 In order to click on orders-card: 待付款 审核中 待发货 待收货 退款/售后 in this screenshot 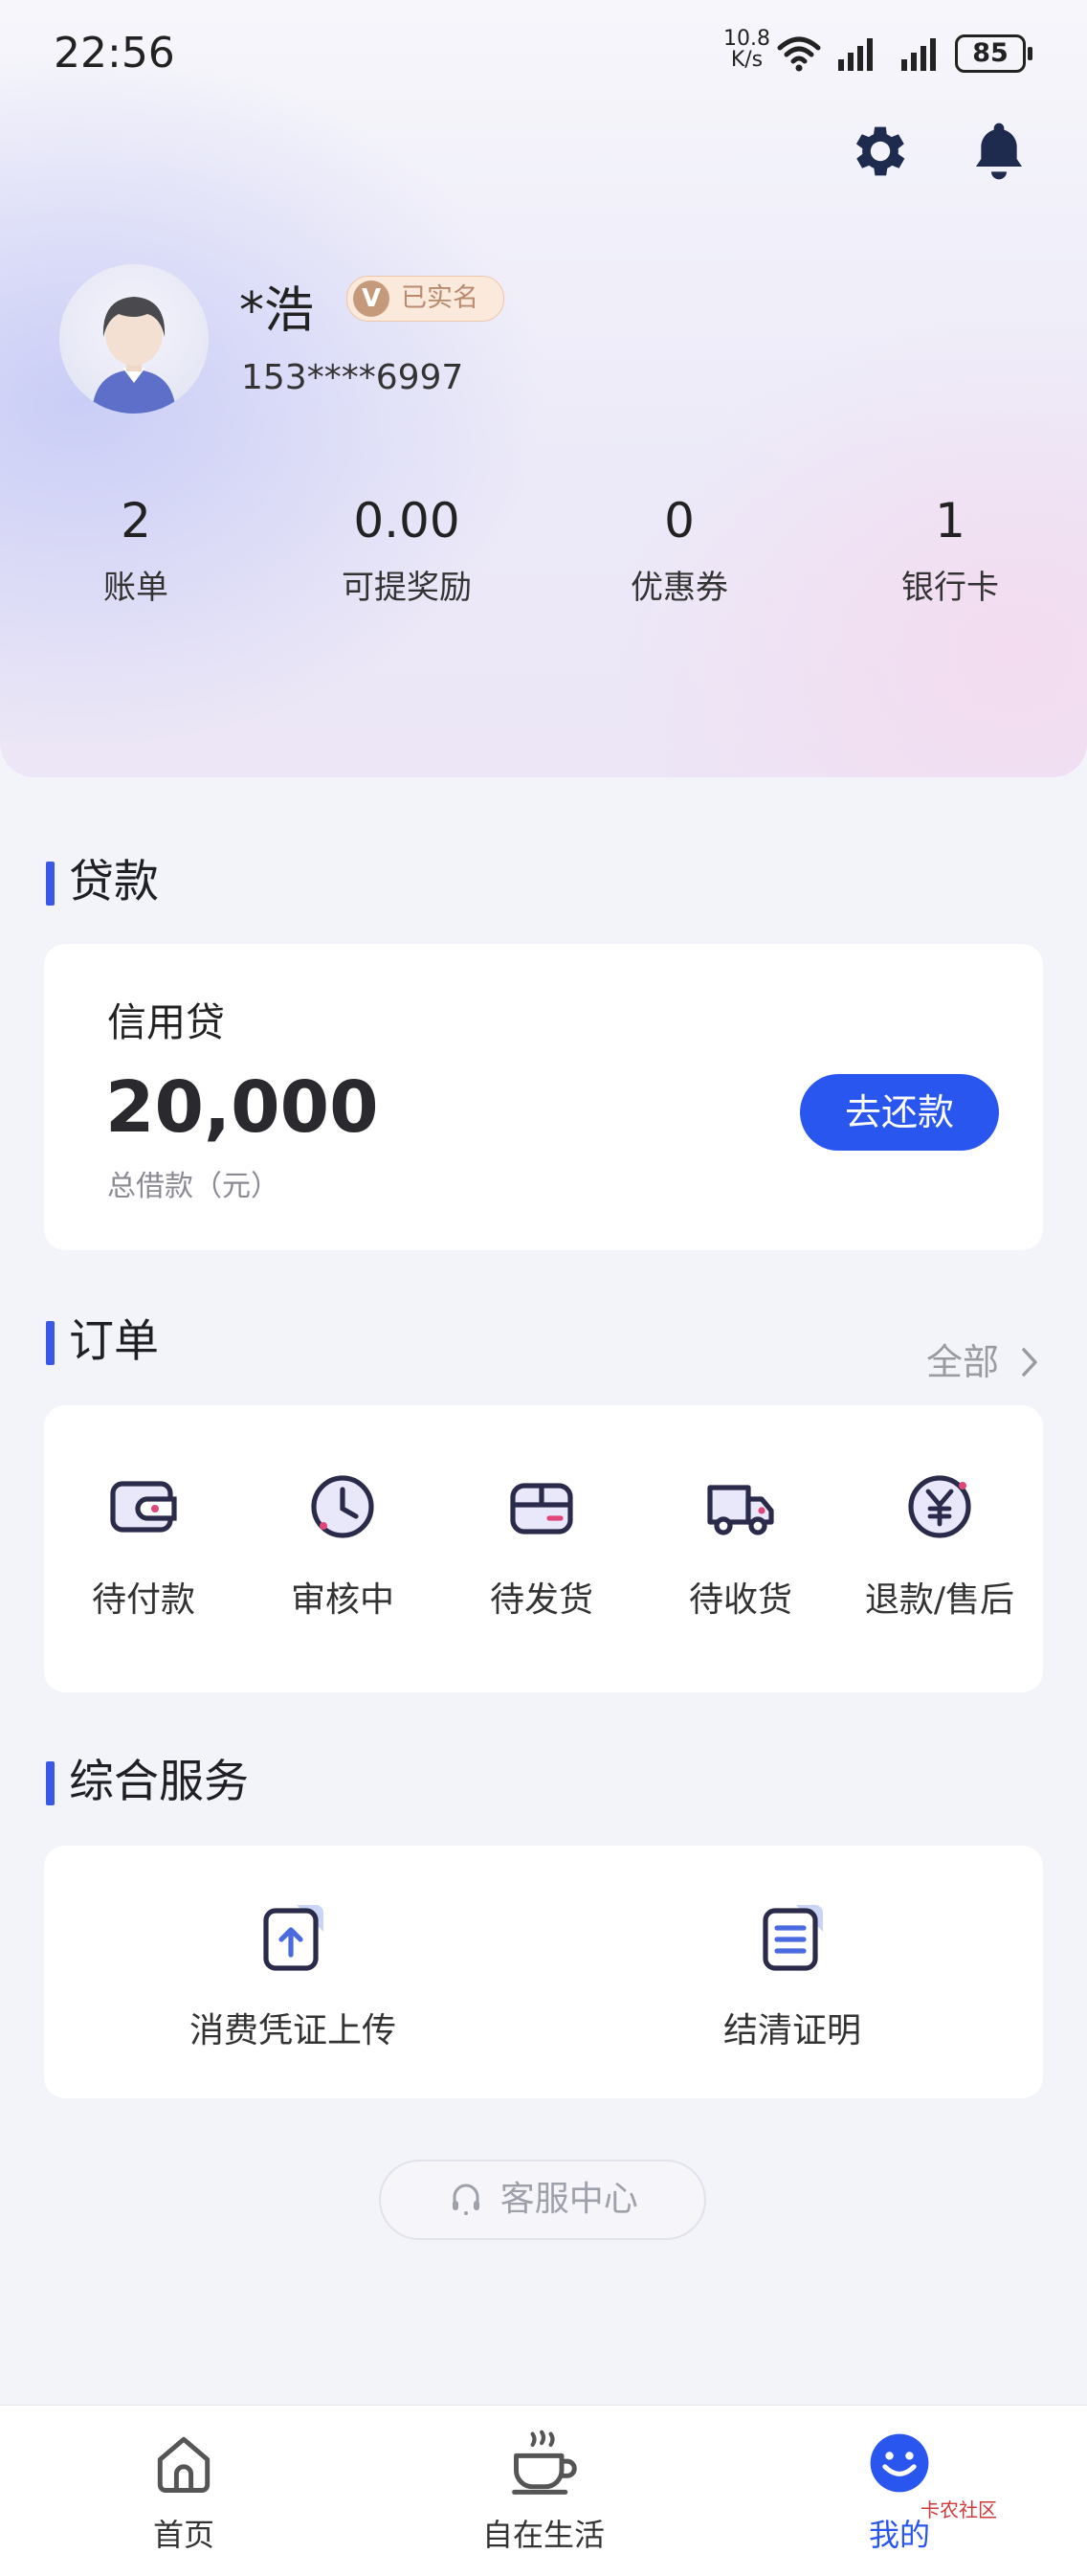, I will do `click(544, 1549)`.